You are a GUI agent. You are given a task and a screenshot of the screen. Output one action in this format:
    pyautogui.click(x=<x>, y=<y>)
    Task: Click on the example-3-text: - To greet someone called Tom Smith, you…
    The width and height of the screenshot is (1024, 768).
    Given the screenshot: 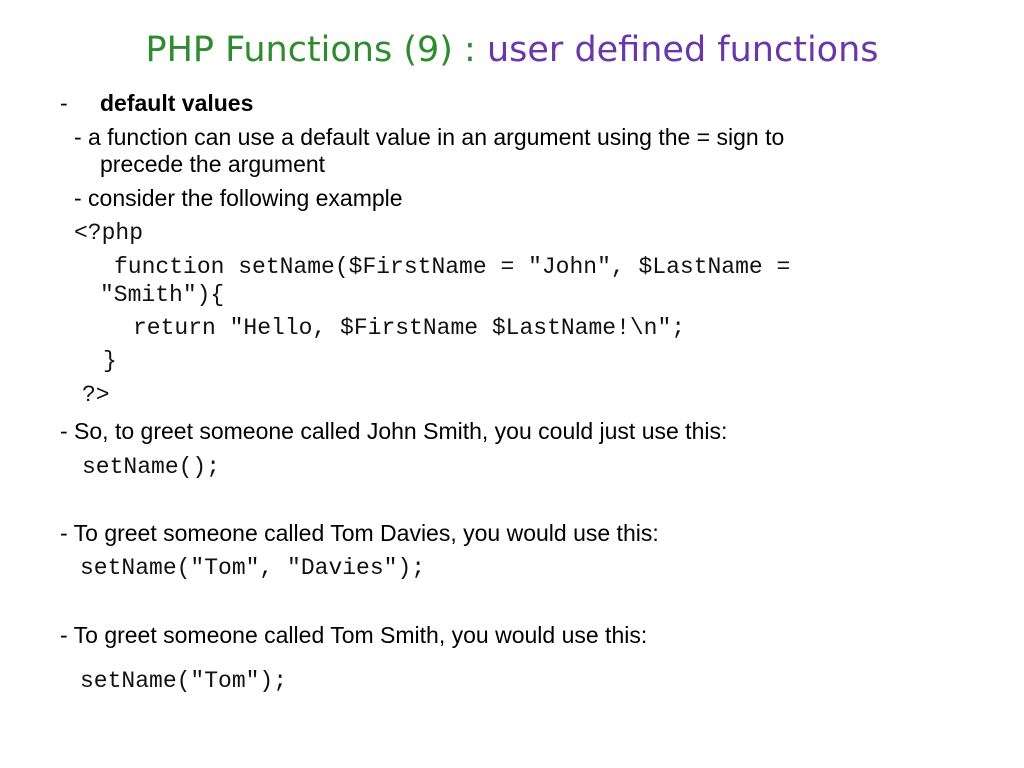 What is the action you would take?
    pyautogui.click(x=354, y=635)
    